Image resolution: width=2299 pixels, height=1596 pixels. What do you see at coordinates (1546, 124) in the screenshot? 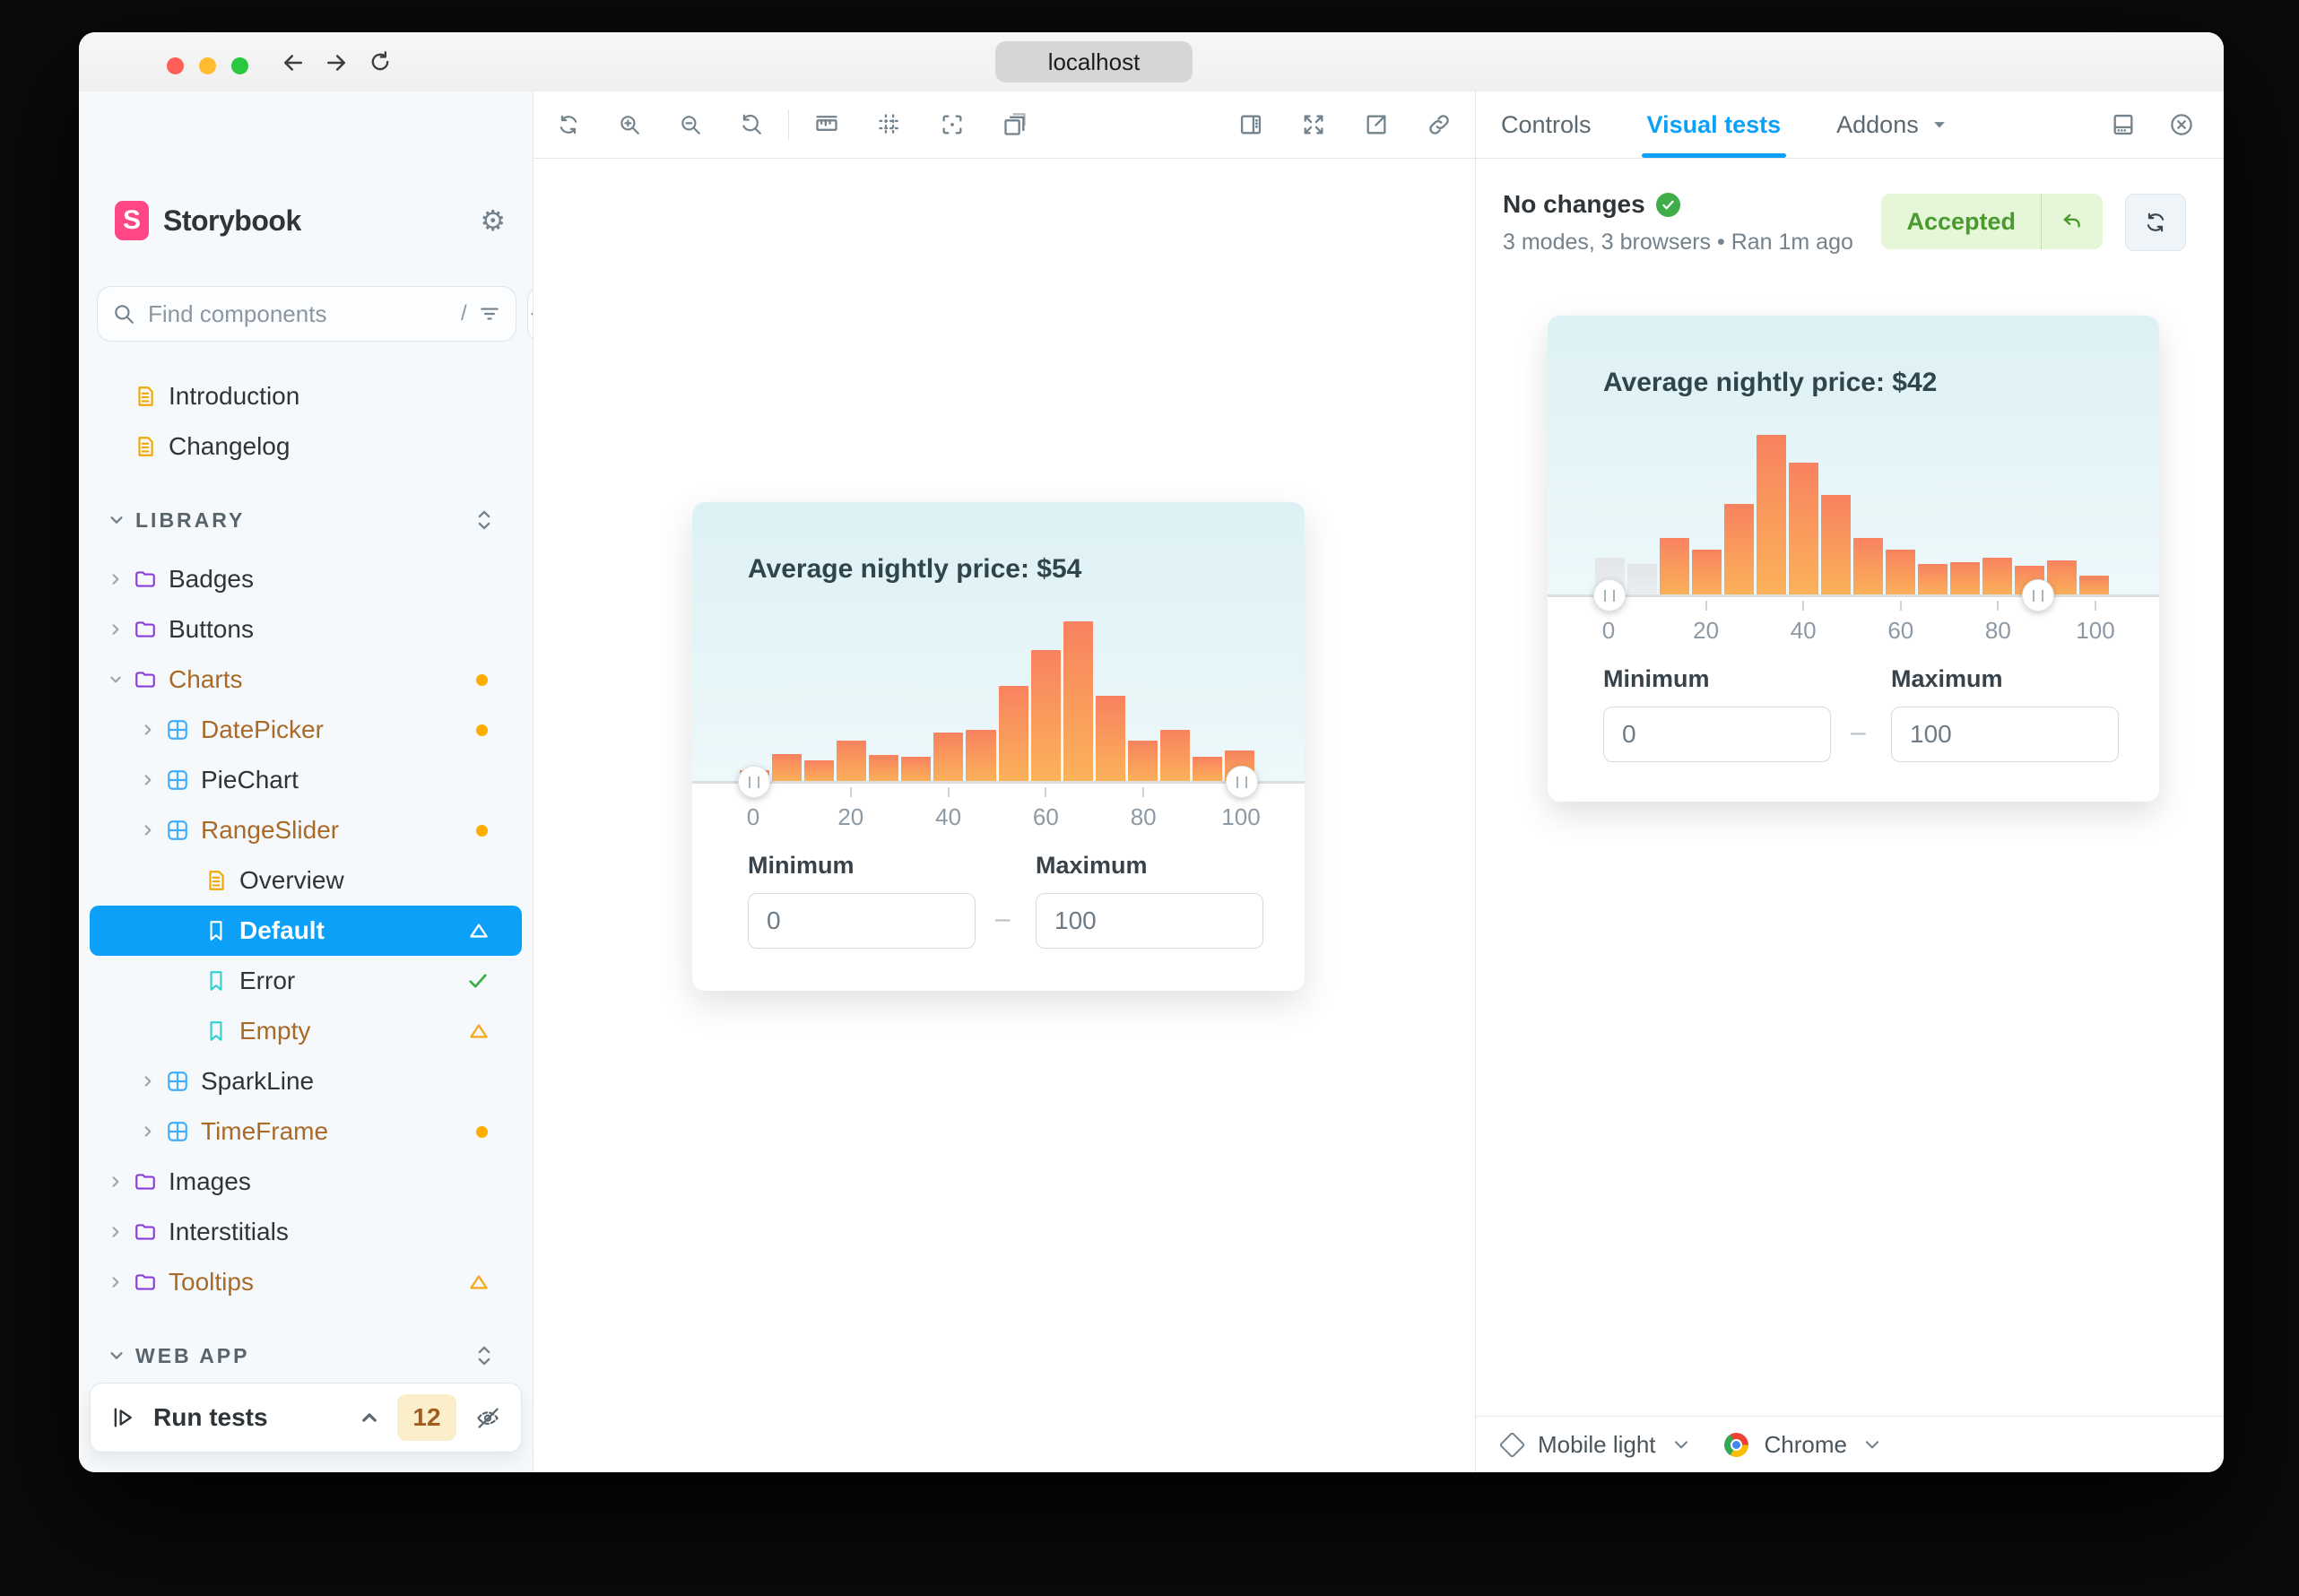
I see `tab-controls: Controls` at bounding box center [1546, 124].